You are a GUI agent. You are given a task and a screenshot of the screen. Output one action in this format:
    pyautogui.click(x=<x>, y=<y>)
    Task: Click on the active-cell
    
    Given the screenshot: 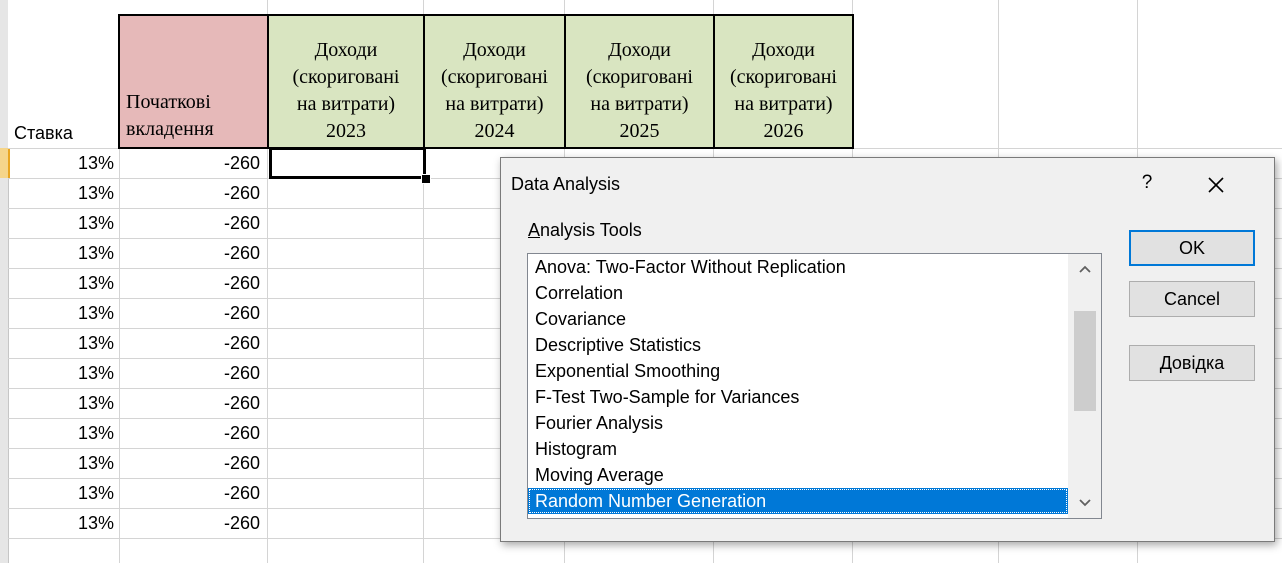 What is the action you would take?
    pyautogui.click(x=347, y=163)
    